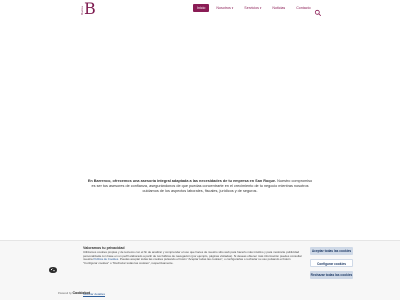 This screenshot has height=300, width=400. I want to click on configure-cookies-button: Configurar cookies, so click(331, 263).